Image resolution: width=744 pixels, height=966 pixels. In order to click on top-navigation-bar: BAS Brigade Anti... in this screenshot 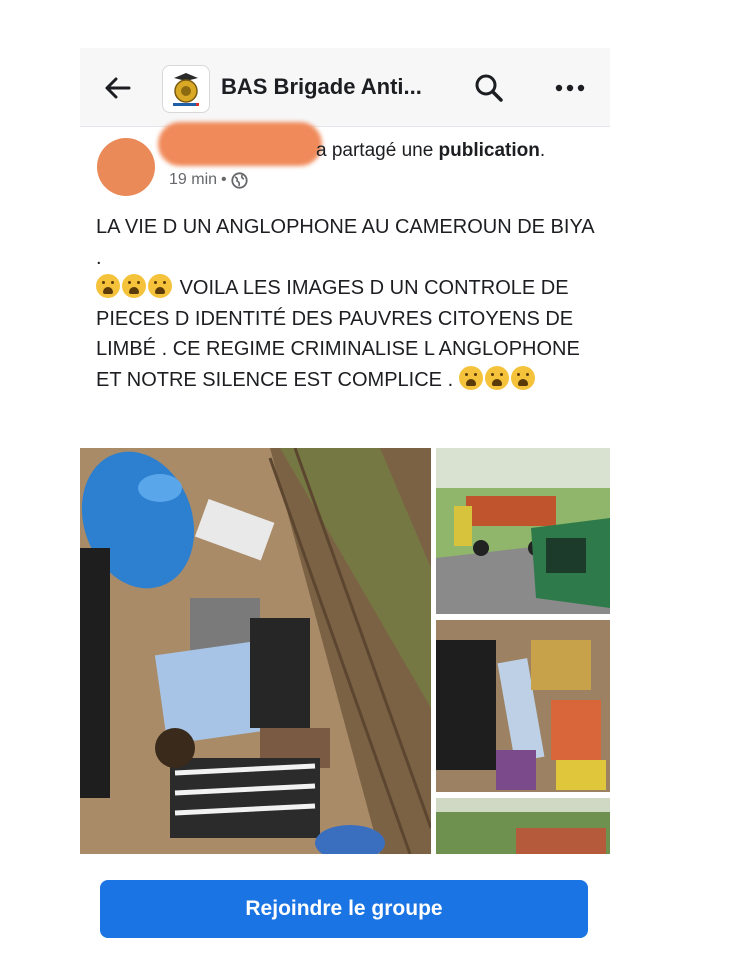, I will do `click(345, 87)`.